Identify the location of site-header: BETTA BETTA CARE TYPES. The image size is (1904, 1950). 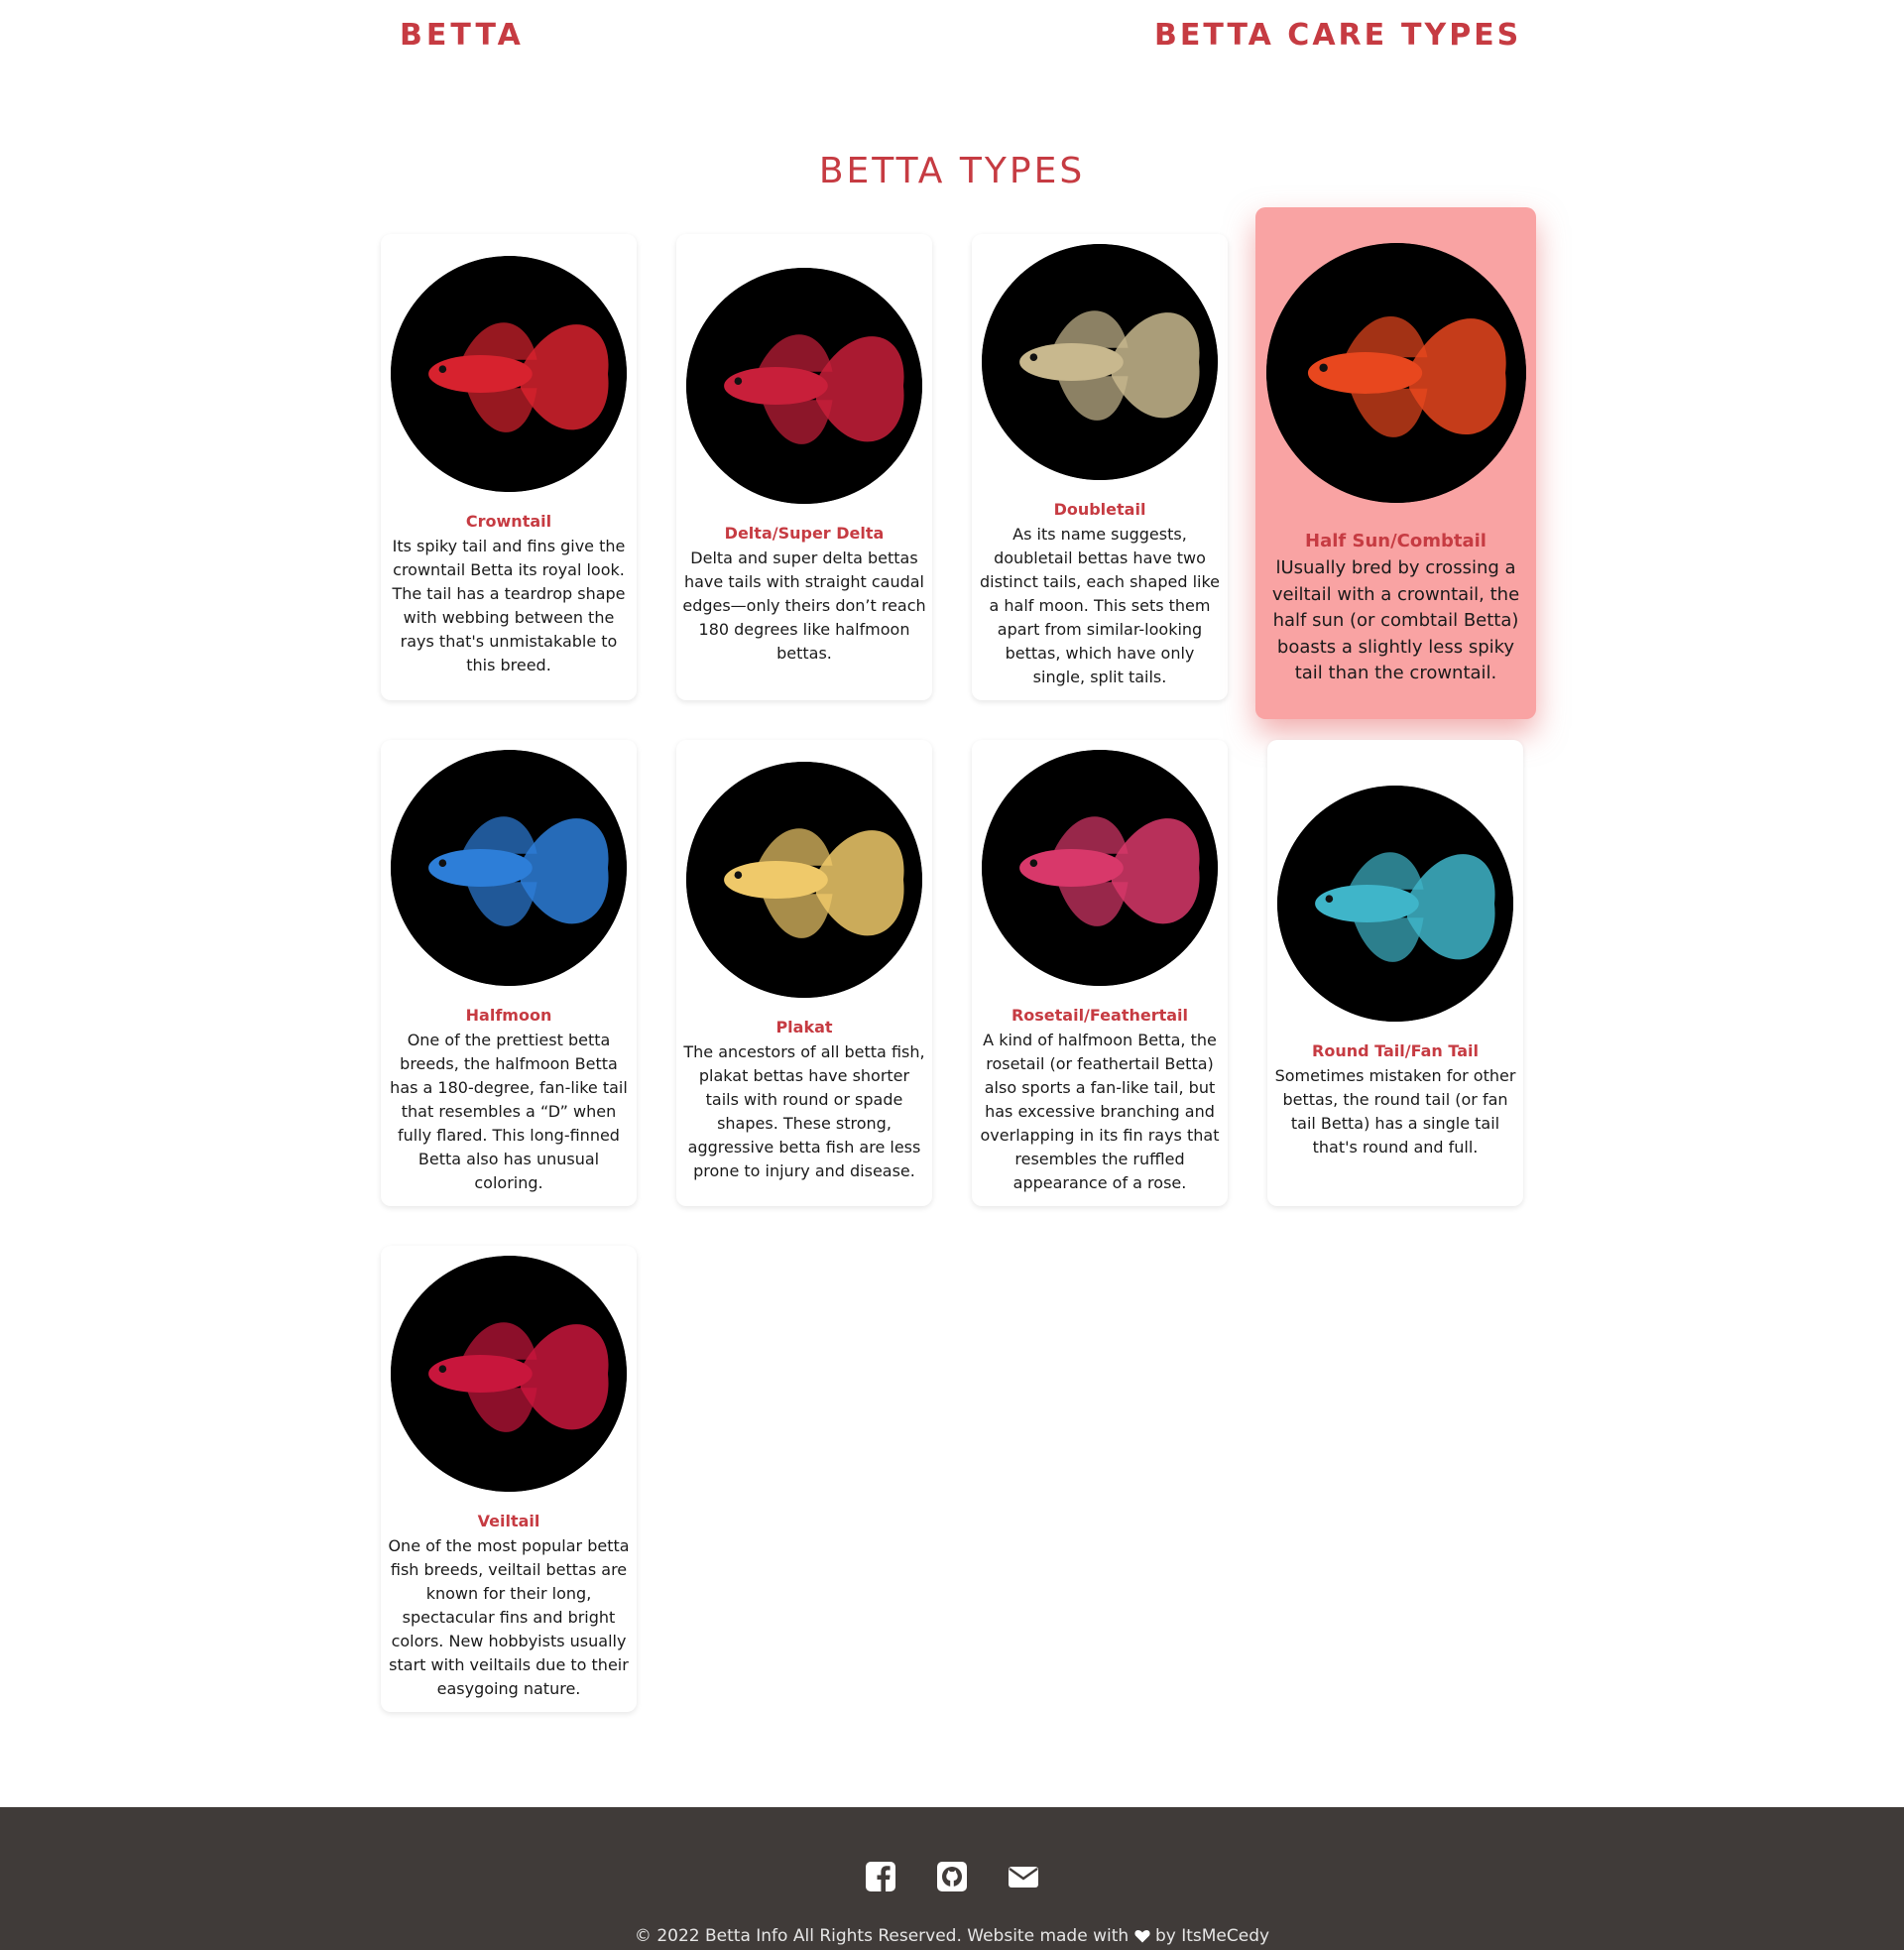
(952, 40).